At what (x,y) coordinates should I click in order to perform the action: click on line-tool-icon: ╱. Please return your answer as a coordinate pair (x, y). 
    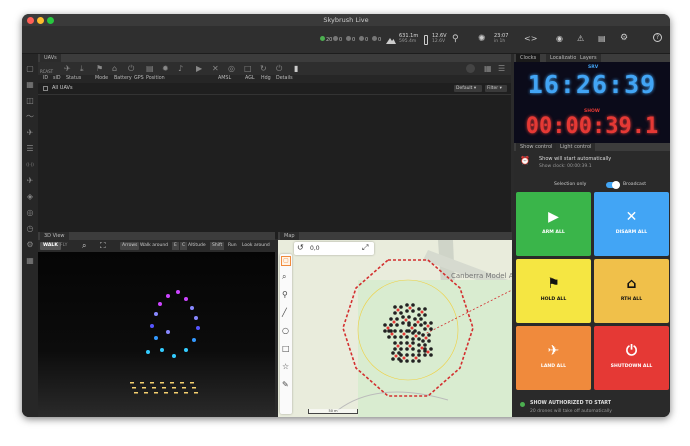
    Looking at the image, I should click on (284, 312).